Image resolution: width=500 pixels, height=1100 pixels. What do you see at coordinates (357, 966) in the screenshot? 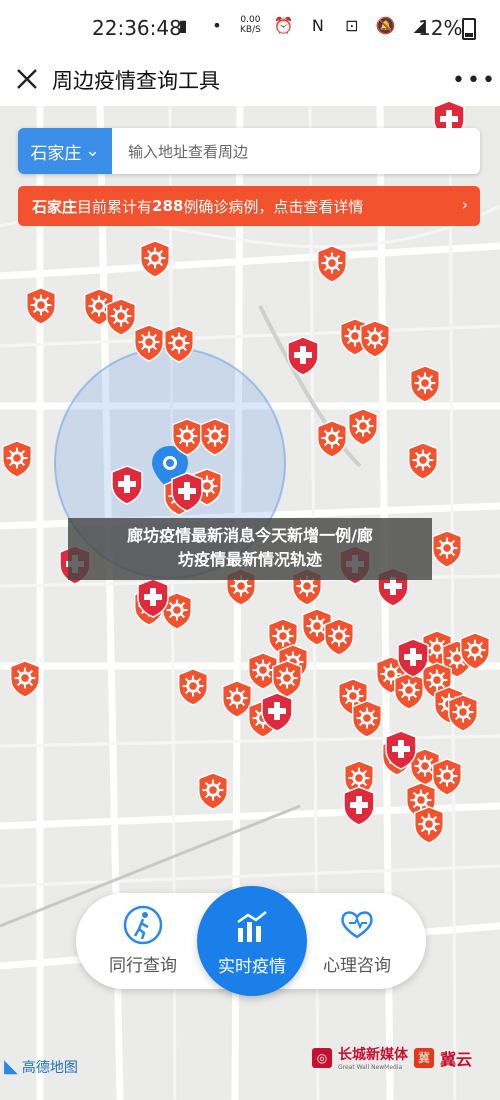
I see `nav-counseling-label: 心理咨询` at bounding box center [357, 966].